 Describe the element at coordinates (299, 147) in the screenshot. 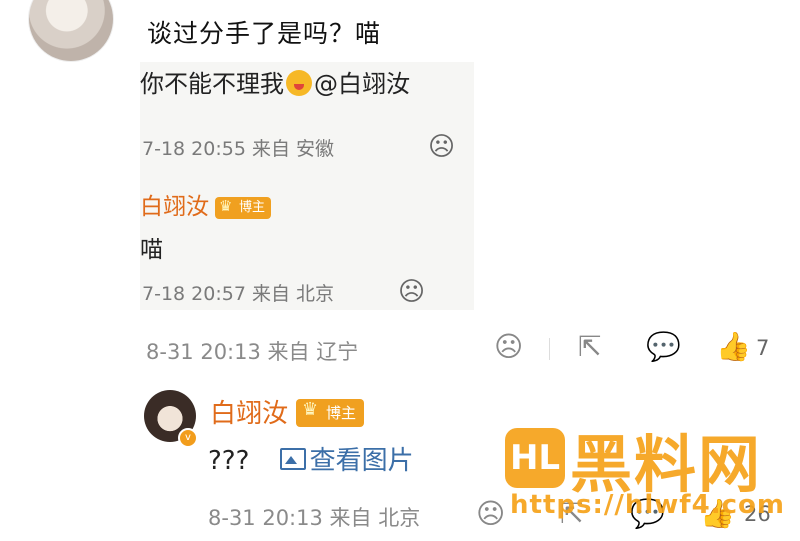

I see `quoted-meta-1: 7-18 20:55 来自 安徽 ☹` at that location.